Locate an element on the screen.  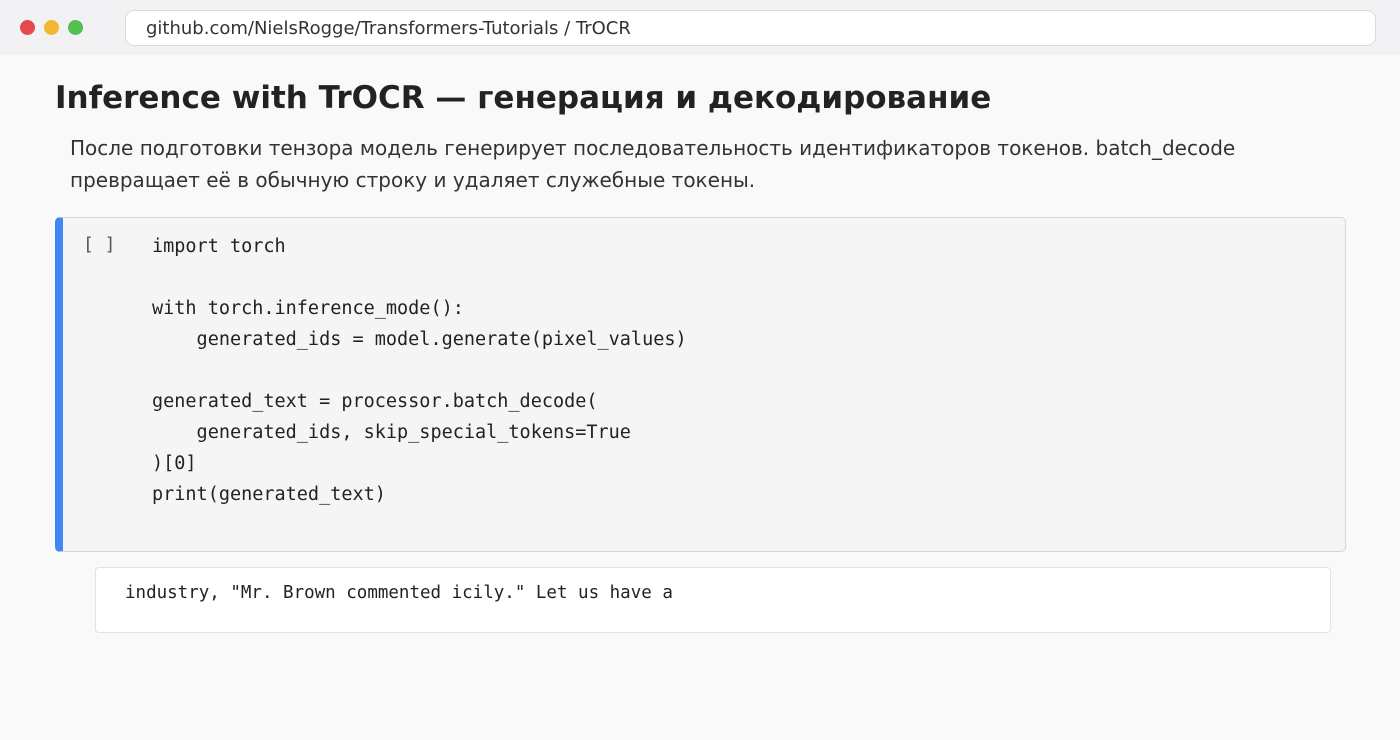
code-line: with torch.inference_mode(): is located at coordinates (308, 308).